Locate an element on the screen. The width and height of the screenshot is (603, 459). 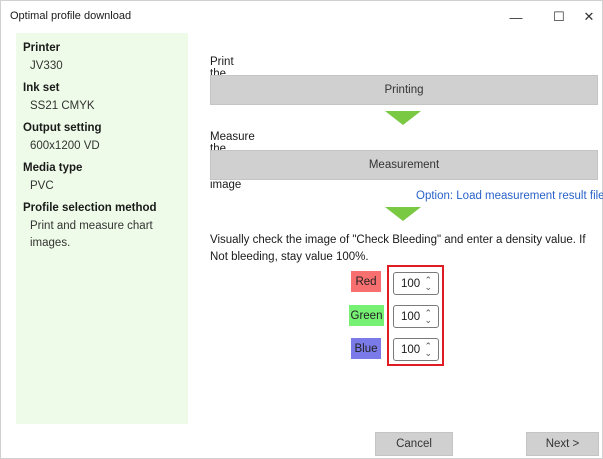
red-density-value: 100 is located at coordinates (411, 283).